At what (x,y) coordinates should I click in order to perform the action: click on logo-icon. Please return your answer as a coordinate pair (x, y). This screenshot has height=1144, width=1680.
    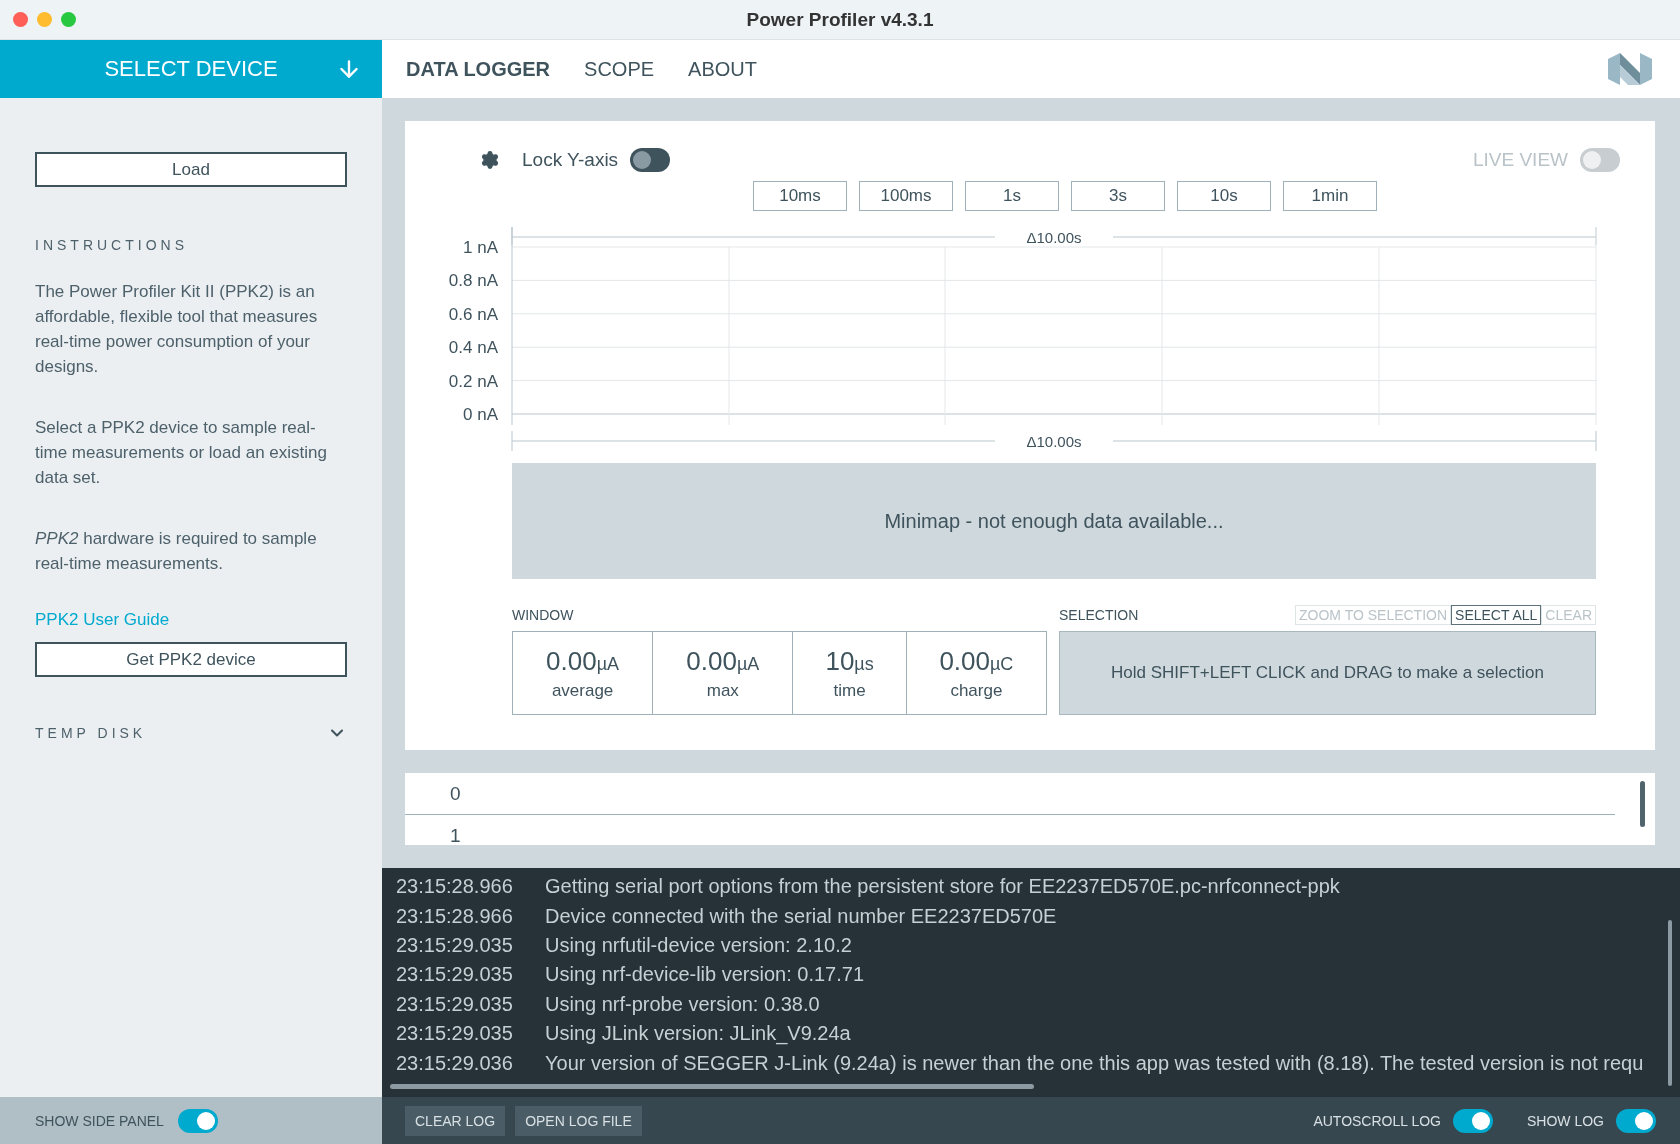
    Looking at the image, I should click on (1630, 69).